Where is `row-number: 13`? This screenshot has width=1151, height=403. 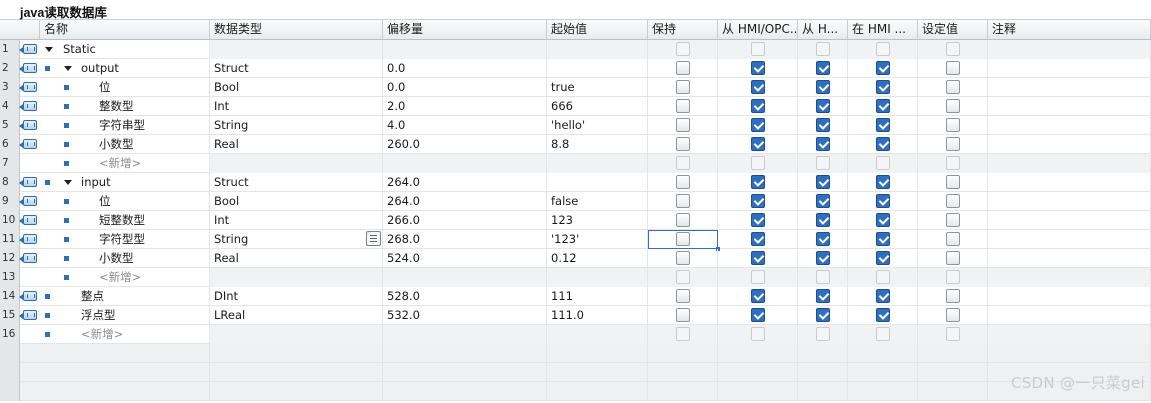
row-number: 13 is located at coordinates (10, 277).